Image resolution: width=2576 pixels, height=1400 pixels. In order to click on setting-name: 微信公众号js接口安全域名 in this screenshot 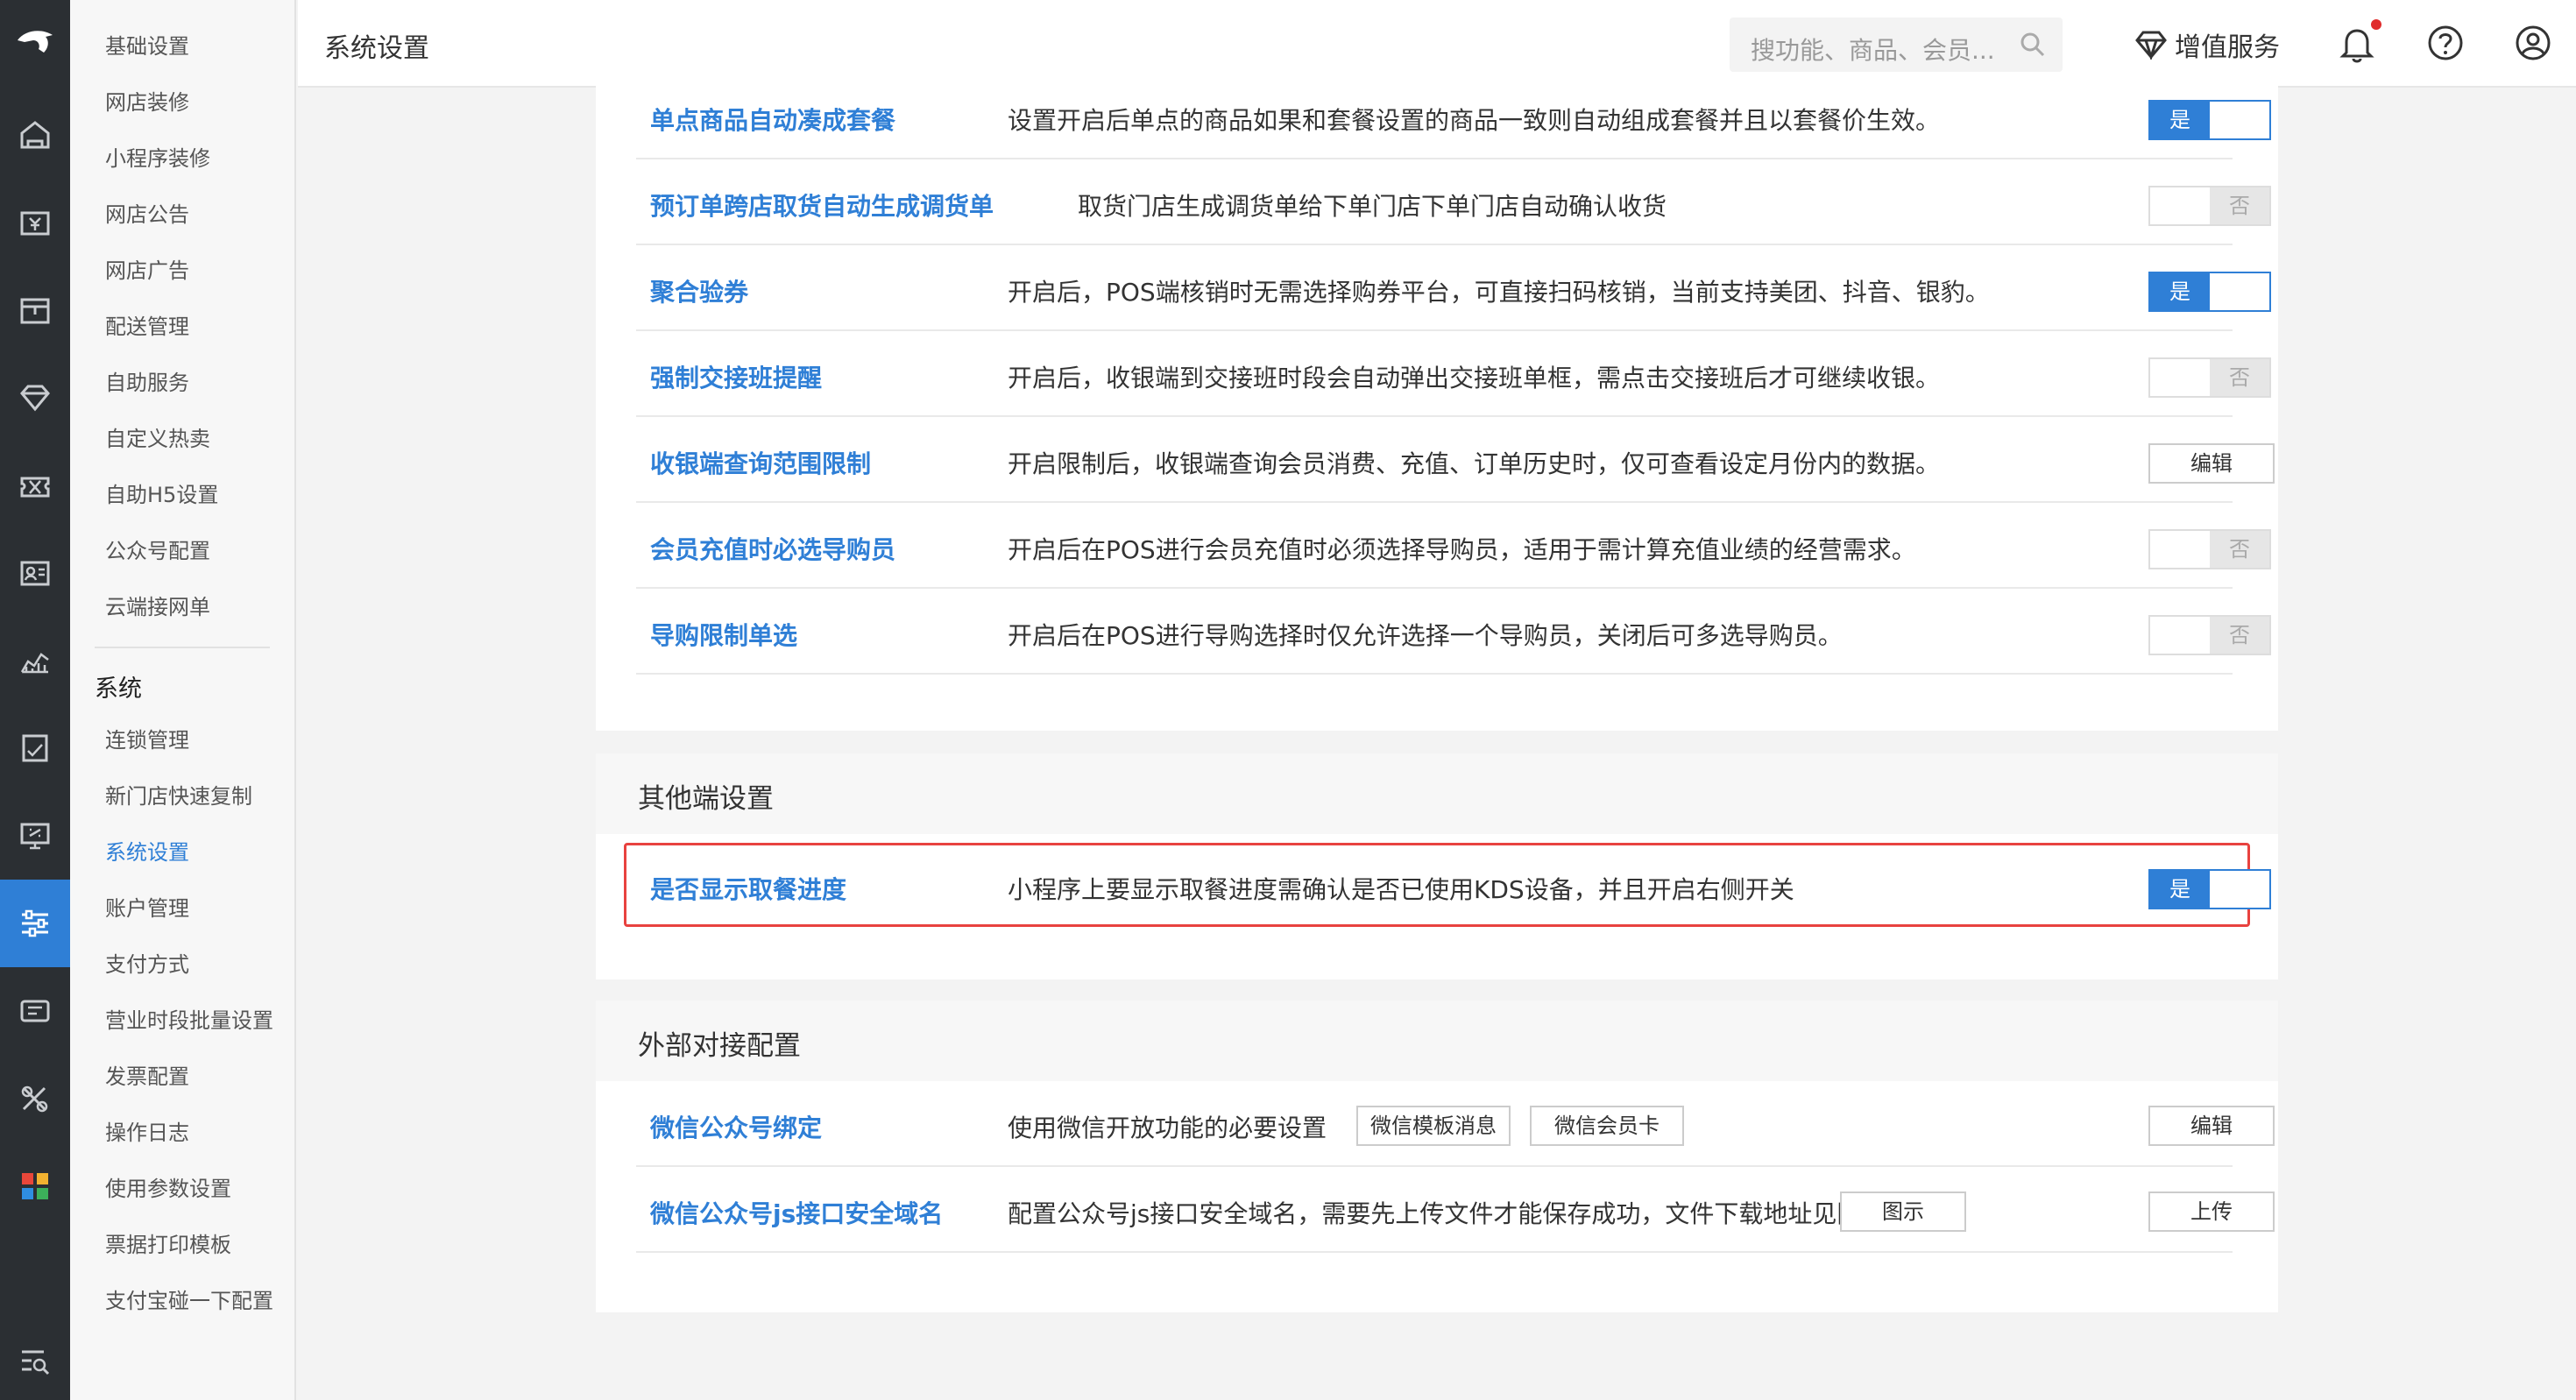, I will do `click(797, 1213)`.